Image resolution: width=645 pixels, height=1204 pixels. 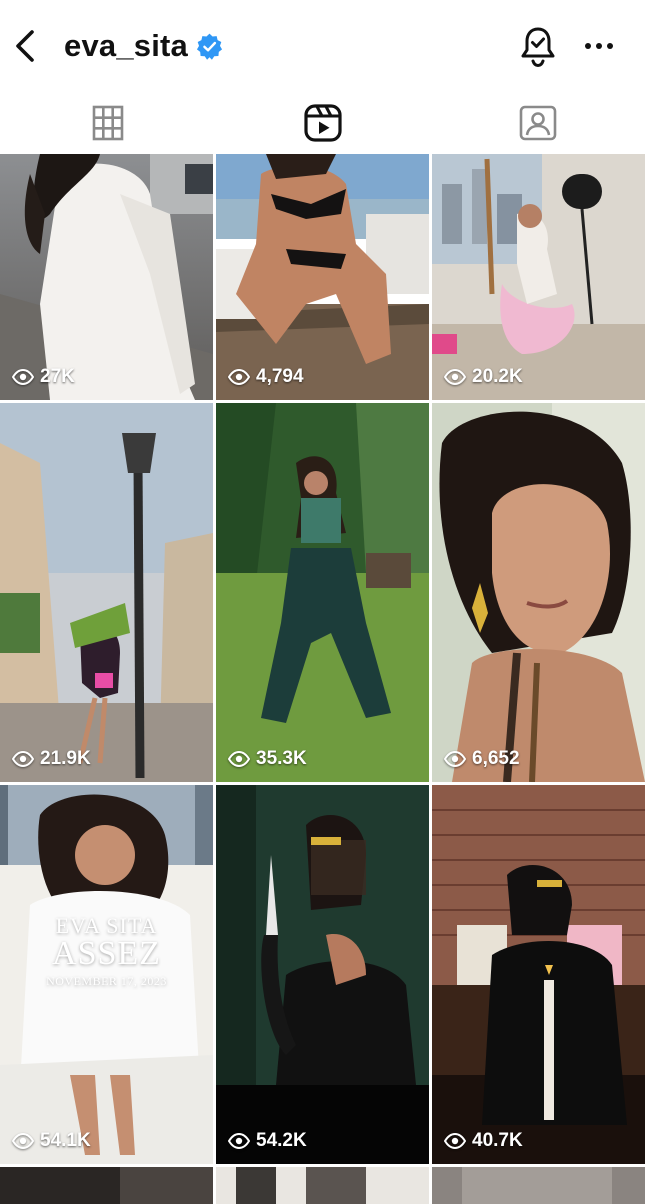 I want to click on reel-tile: EVA SITA ASSEZ NOVEMBER 17, 2023 54.1K, so click(x=106, y=974).